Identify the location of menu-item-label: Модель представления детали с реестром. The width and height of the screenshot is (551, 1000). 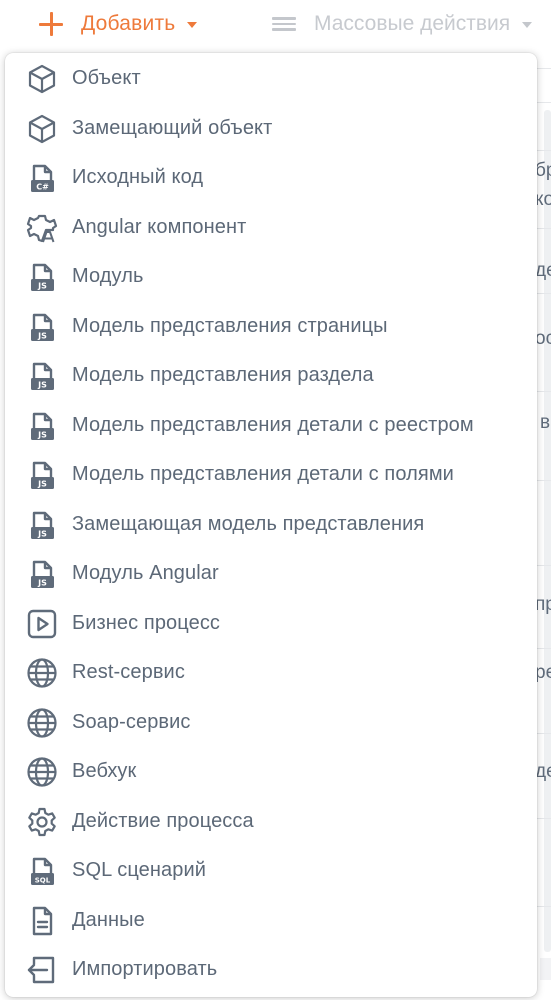
(273, 424).